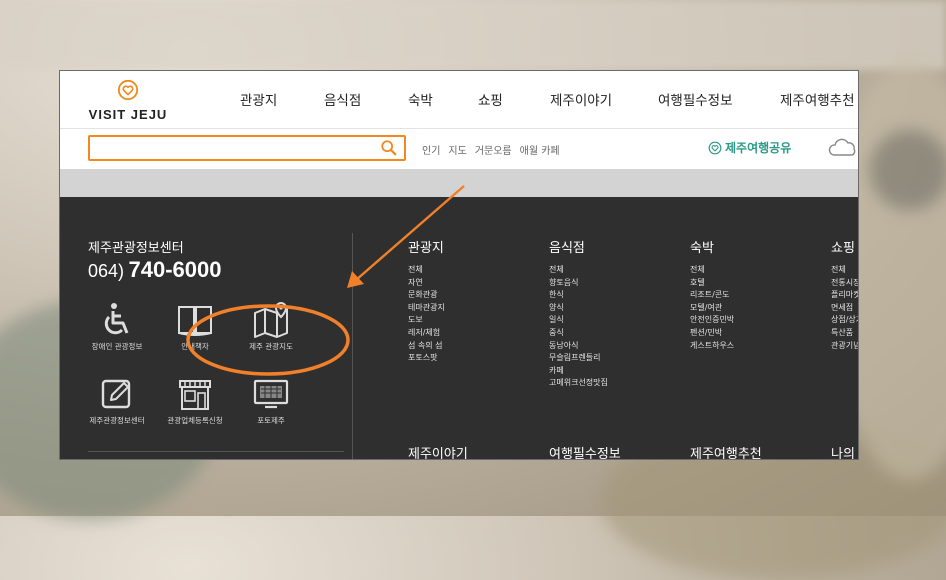 Image resolution: width=946 pixels, height=580 pixels. What do you see at coordinates (473, 35) in the screenshot?
I see `background-blur` at bounding box center [473, 35].